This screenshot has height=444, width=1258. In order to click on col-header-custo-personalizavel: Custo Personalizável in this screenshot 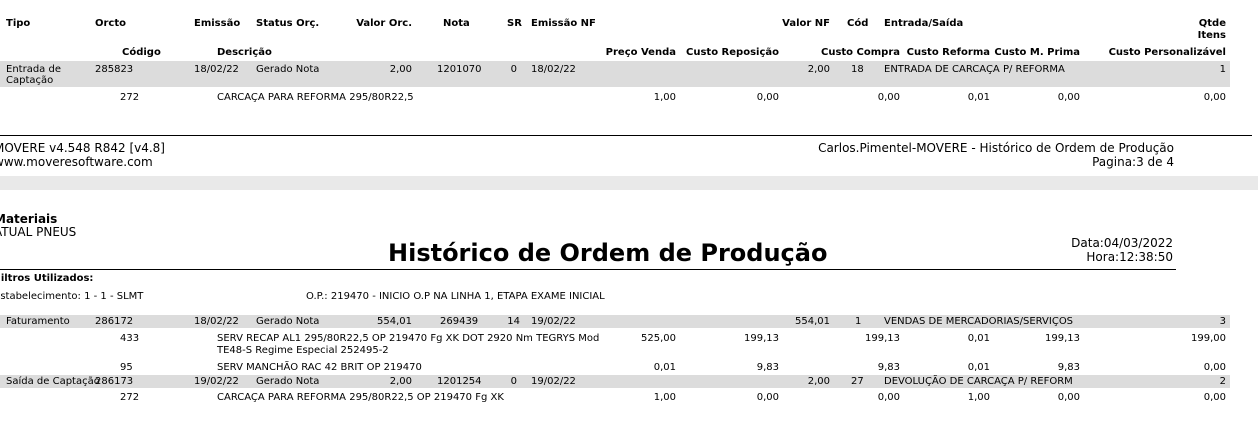, I will do `click(1167, 52)`.